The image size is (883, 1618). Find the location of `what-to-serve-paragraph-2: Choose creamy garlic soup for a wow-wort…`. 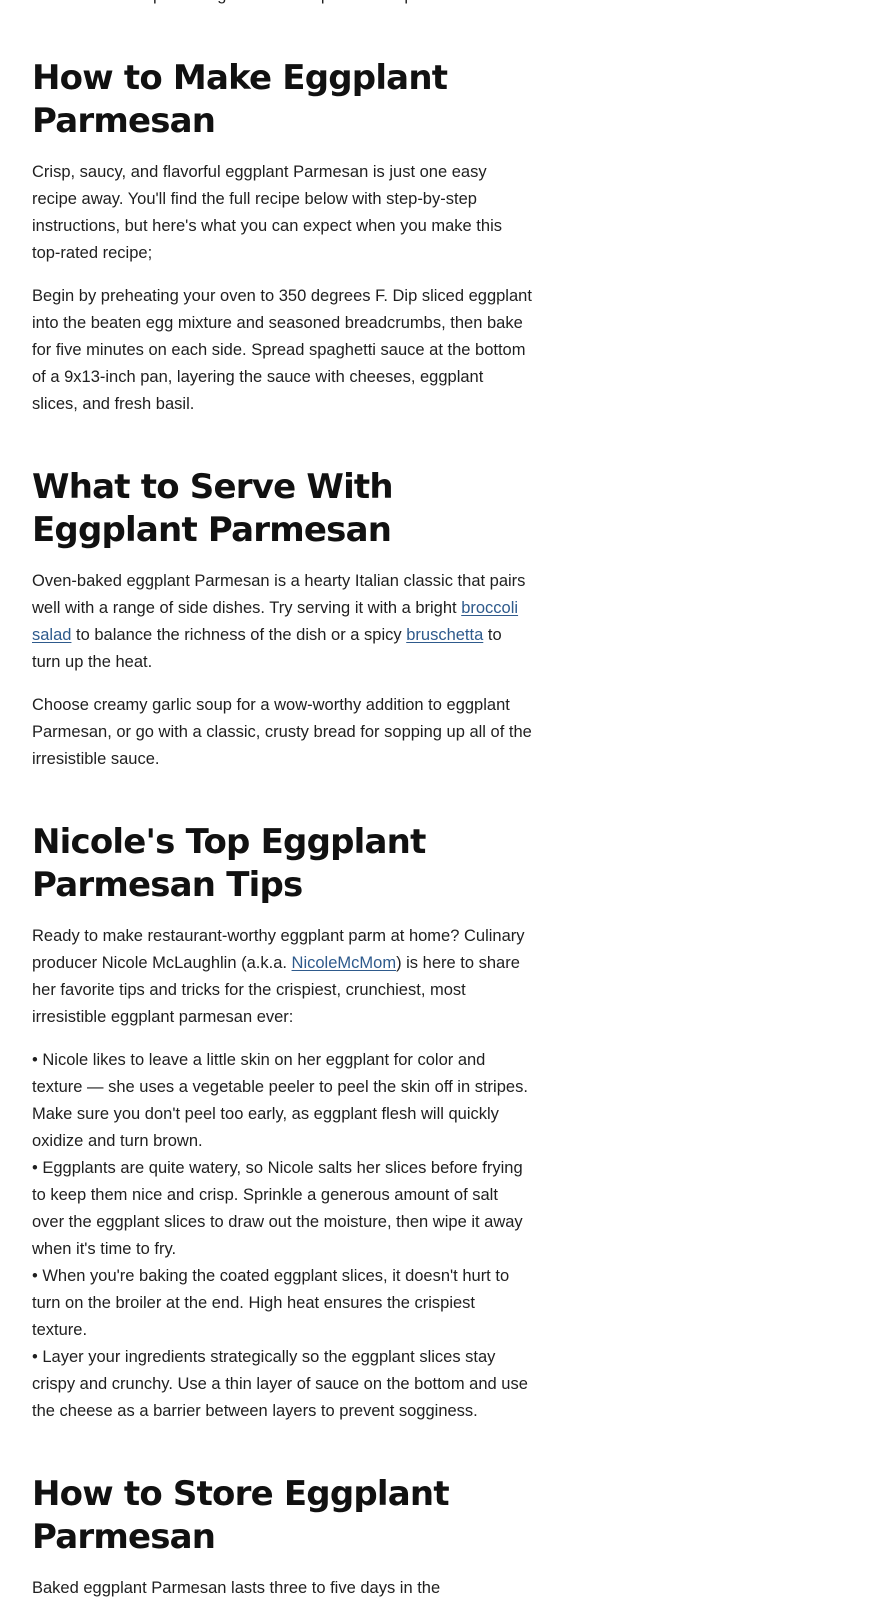

what-to-serve-paragraph-2: Choose creamy garlic soup for a wow-wort… is located at coordinates (282, 732).